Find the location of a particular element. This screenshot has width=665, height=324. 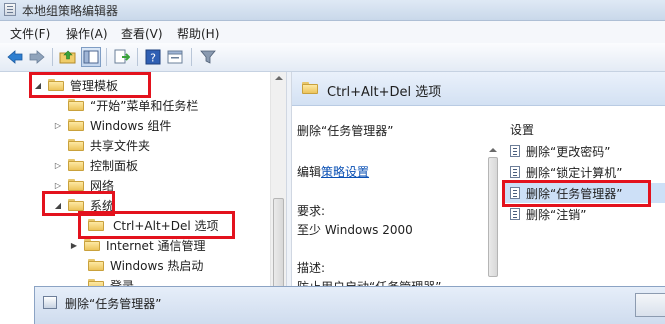

setting-label: 删除“任务管理器” is located at coordinates (574, 193).